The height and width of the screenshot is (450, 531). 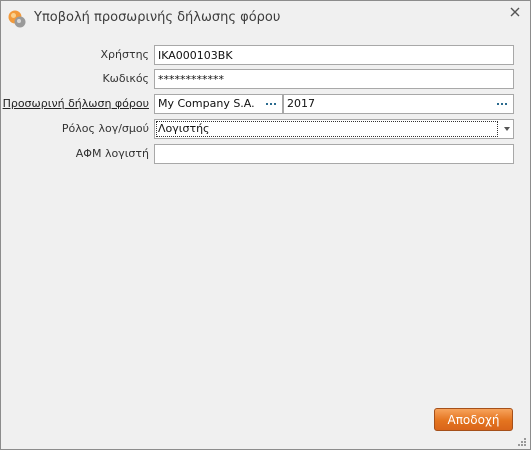 I want to click on role-select: Λογιστής, so click(x=334, y=129).